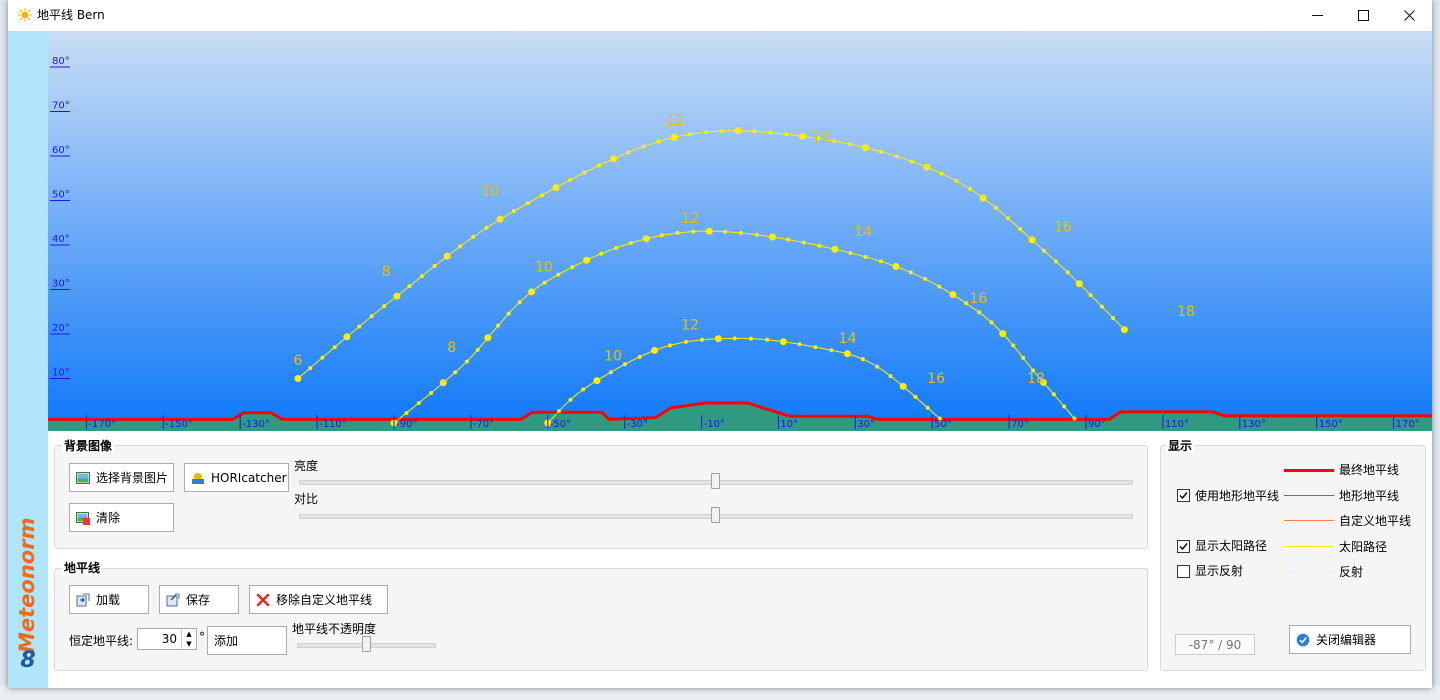  I want to click on hour-label: 14, so click(863, 232).